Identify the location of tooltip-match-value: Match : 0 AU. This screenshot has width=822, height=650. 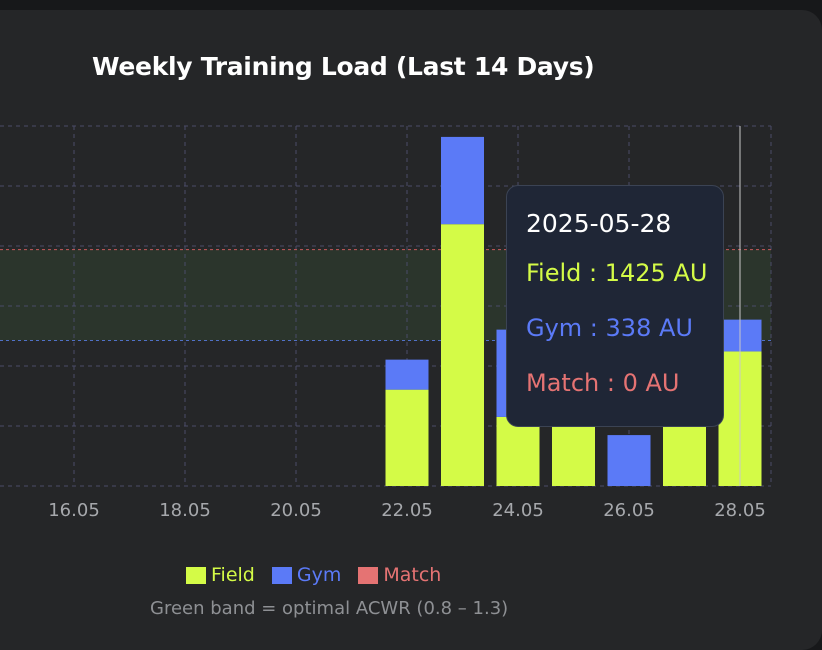
(603, 383).